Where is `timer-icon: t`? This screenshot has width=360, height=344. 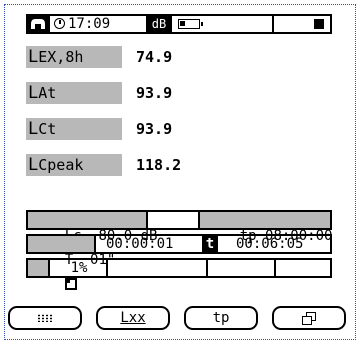
timer-icon: t is located at coordinates (210, 244).